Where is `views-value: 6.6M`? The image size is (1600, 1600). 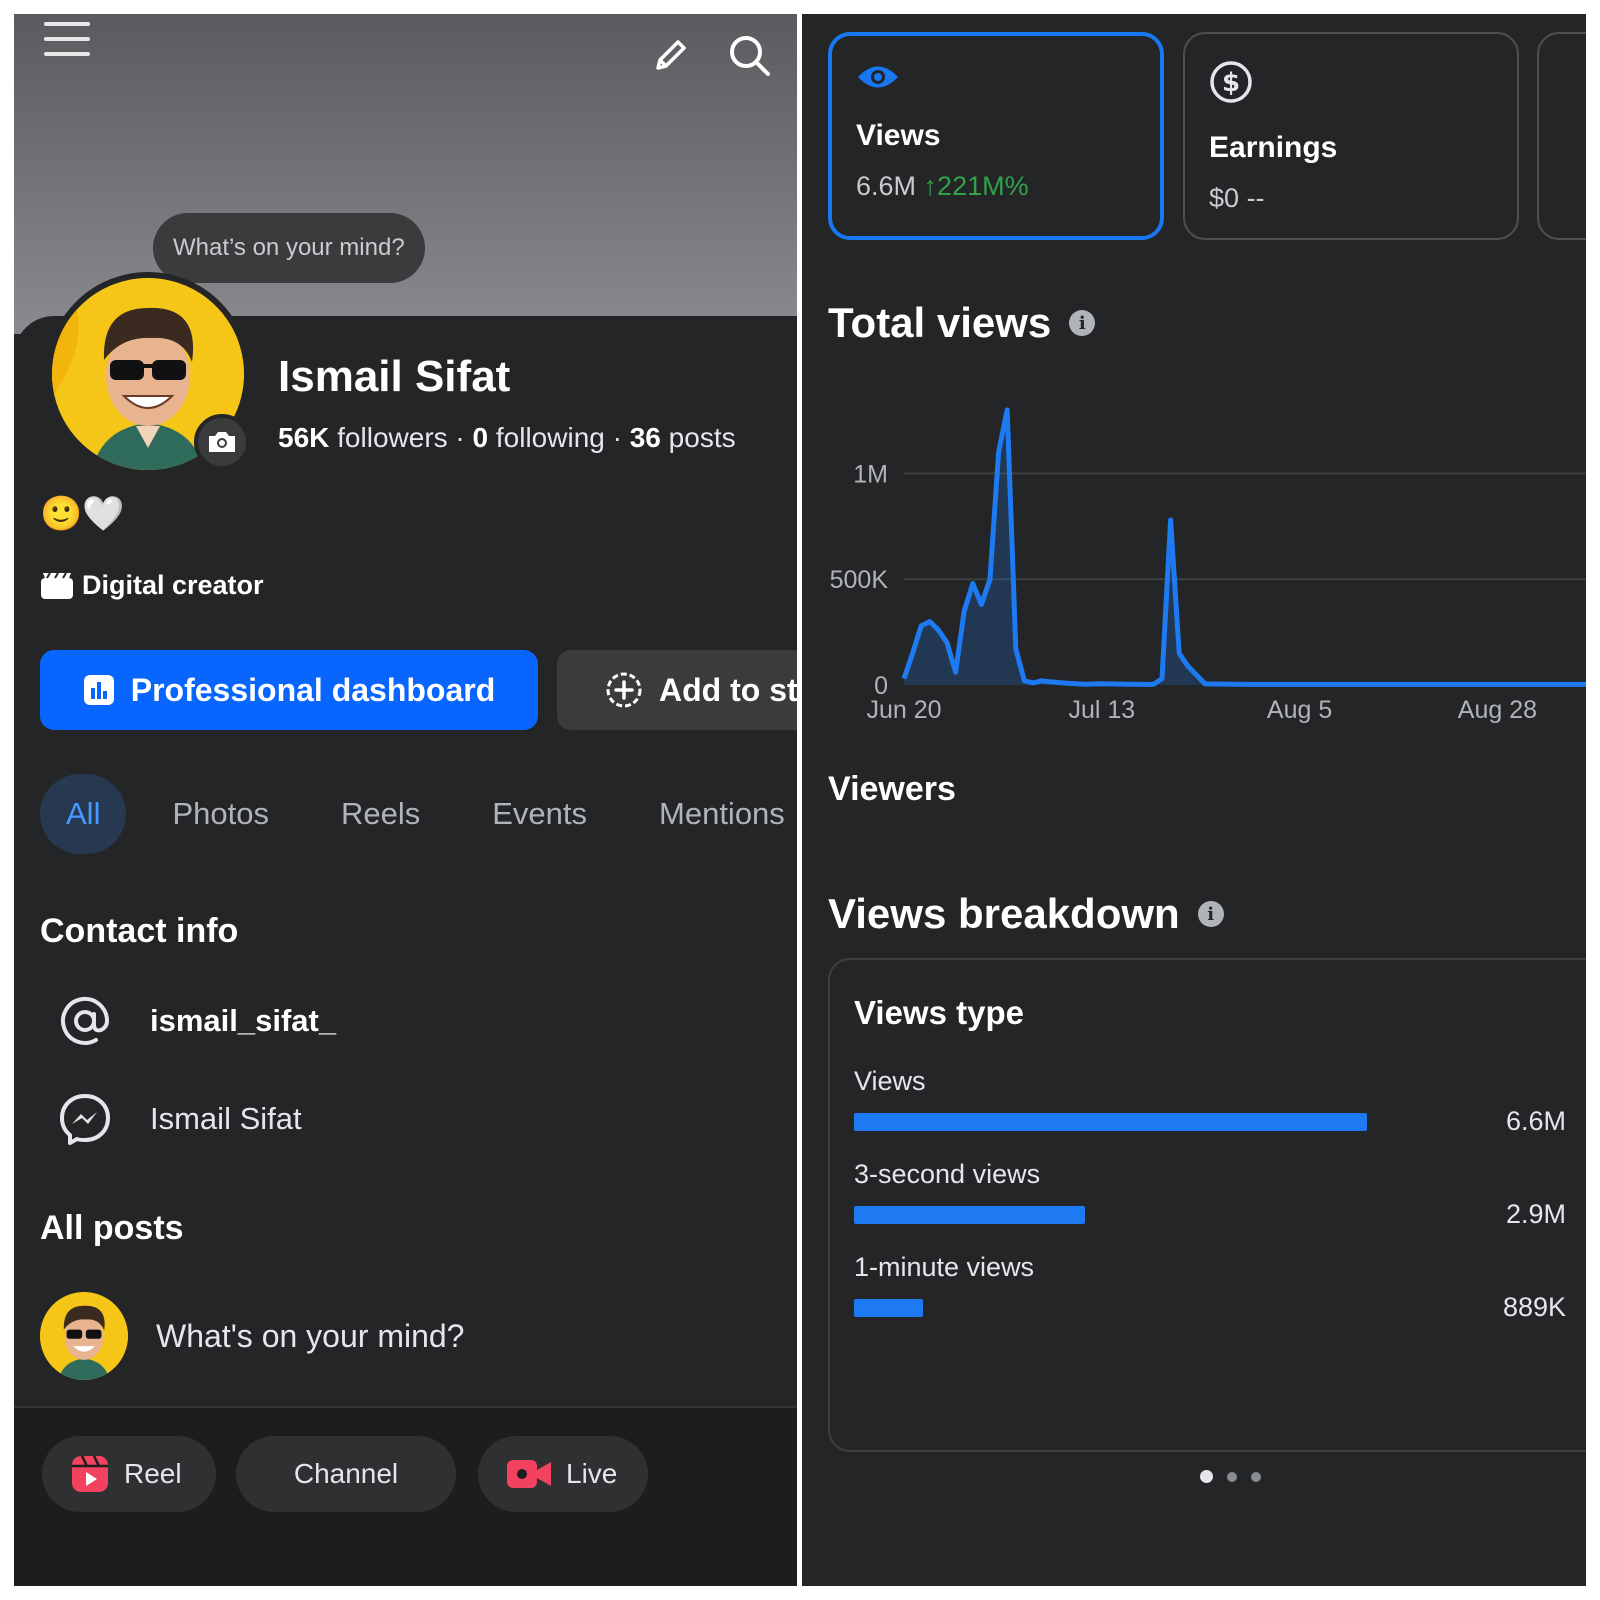
views-value: 6.6M is located at coordinates (886, 186).